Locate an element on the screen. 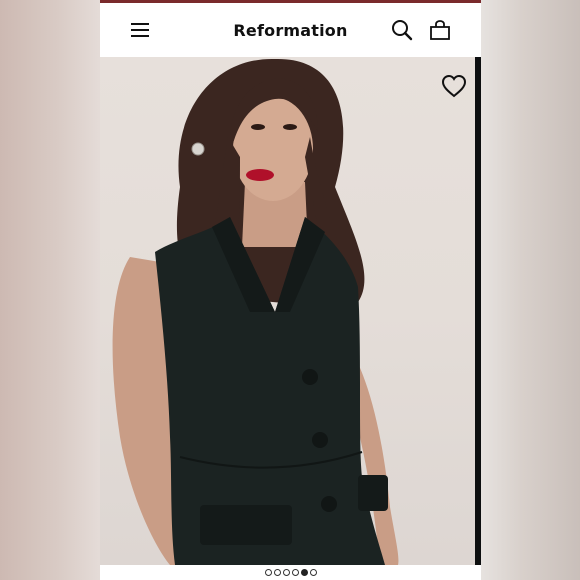 Image resolution: width=580 pixels, height=580 pixels. hamburger-menu-icon is located at coordinates (140, 30).